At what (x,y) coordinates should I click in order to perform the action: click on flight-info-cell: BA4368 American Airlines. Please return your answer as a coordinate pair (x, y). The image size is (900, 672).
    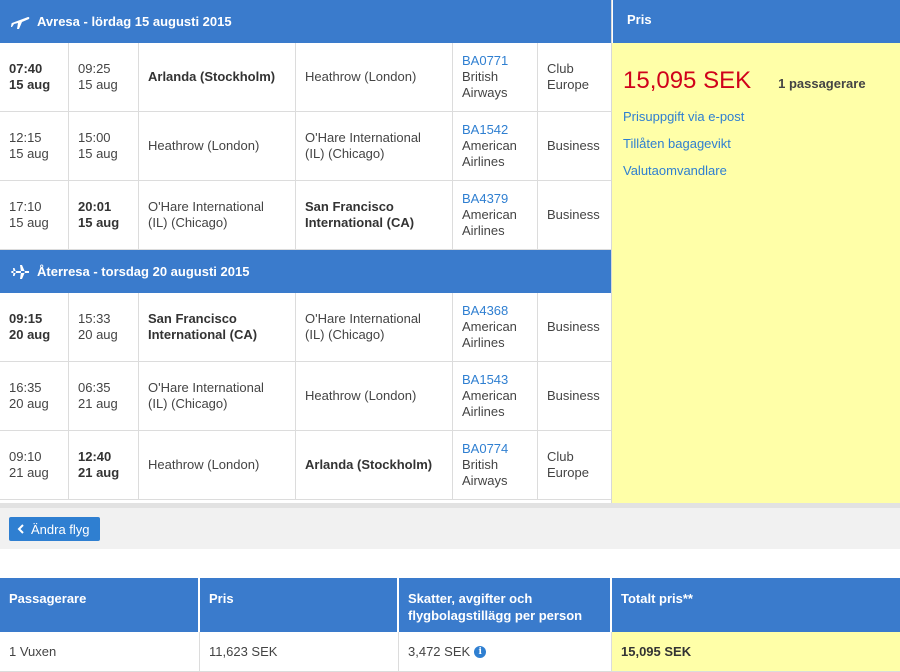
    Looking at the image, I should click on (495, 327).